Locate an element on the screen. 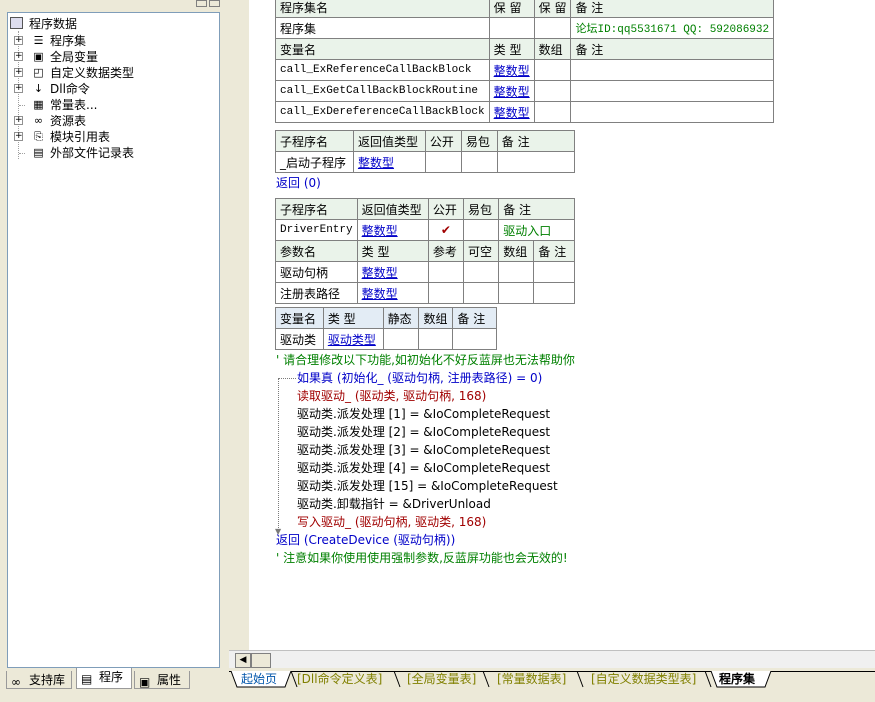  tab-dll-definitions: [Dll命令定义表] is located at coordinates (339, 680).